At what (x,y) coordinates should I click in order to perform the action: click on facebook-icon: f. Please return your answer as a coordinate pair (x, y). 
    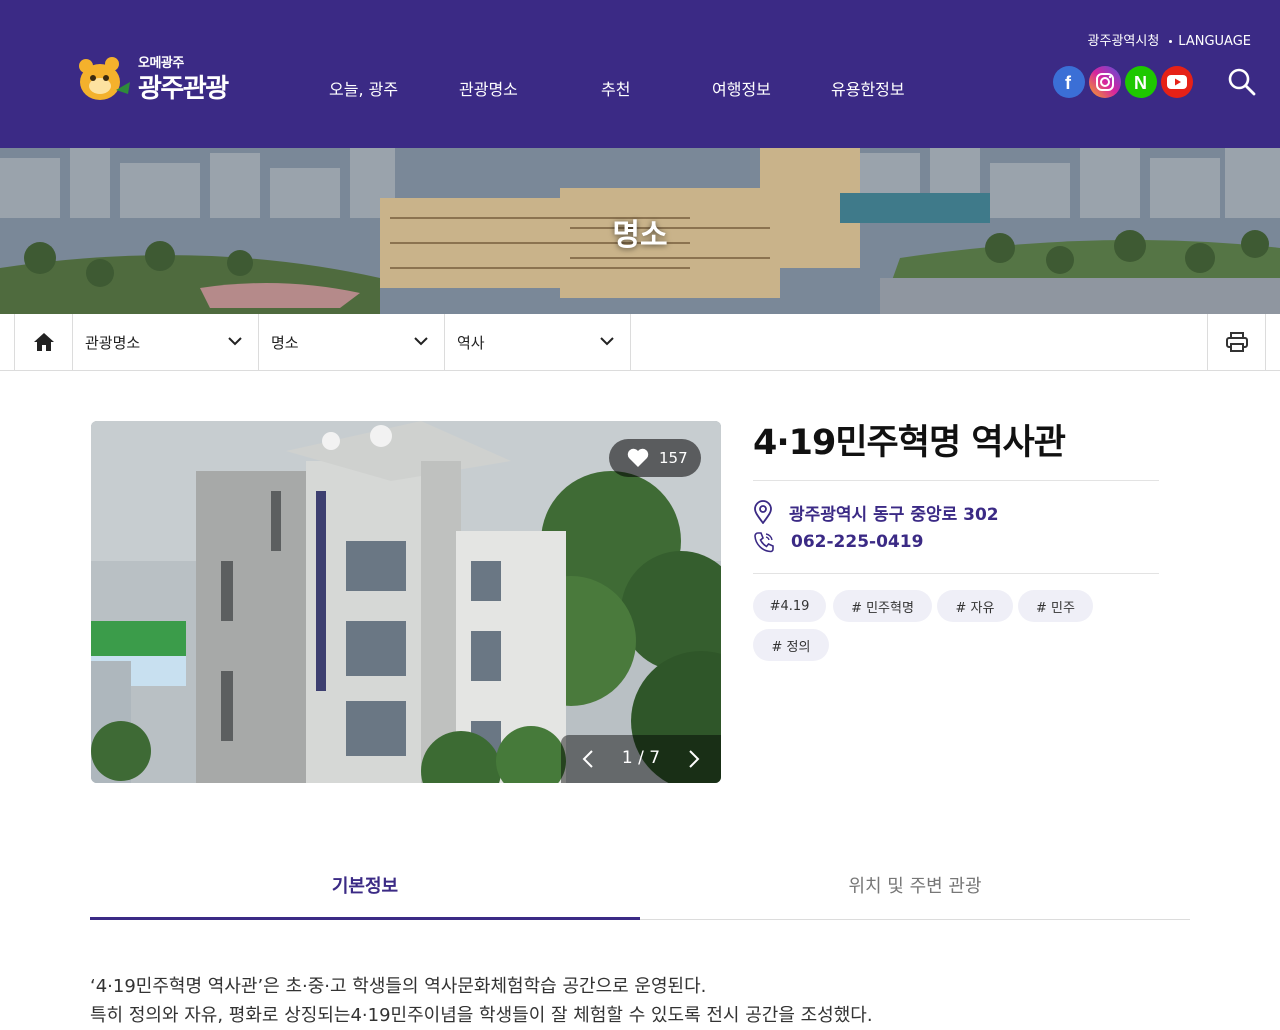
    Looking at the image, I should click on (1069, 82).